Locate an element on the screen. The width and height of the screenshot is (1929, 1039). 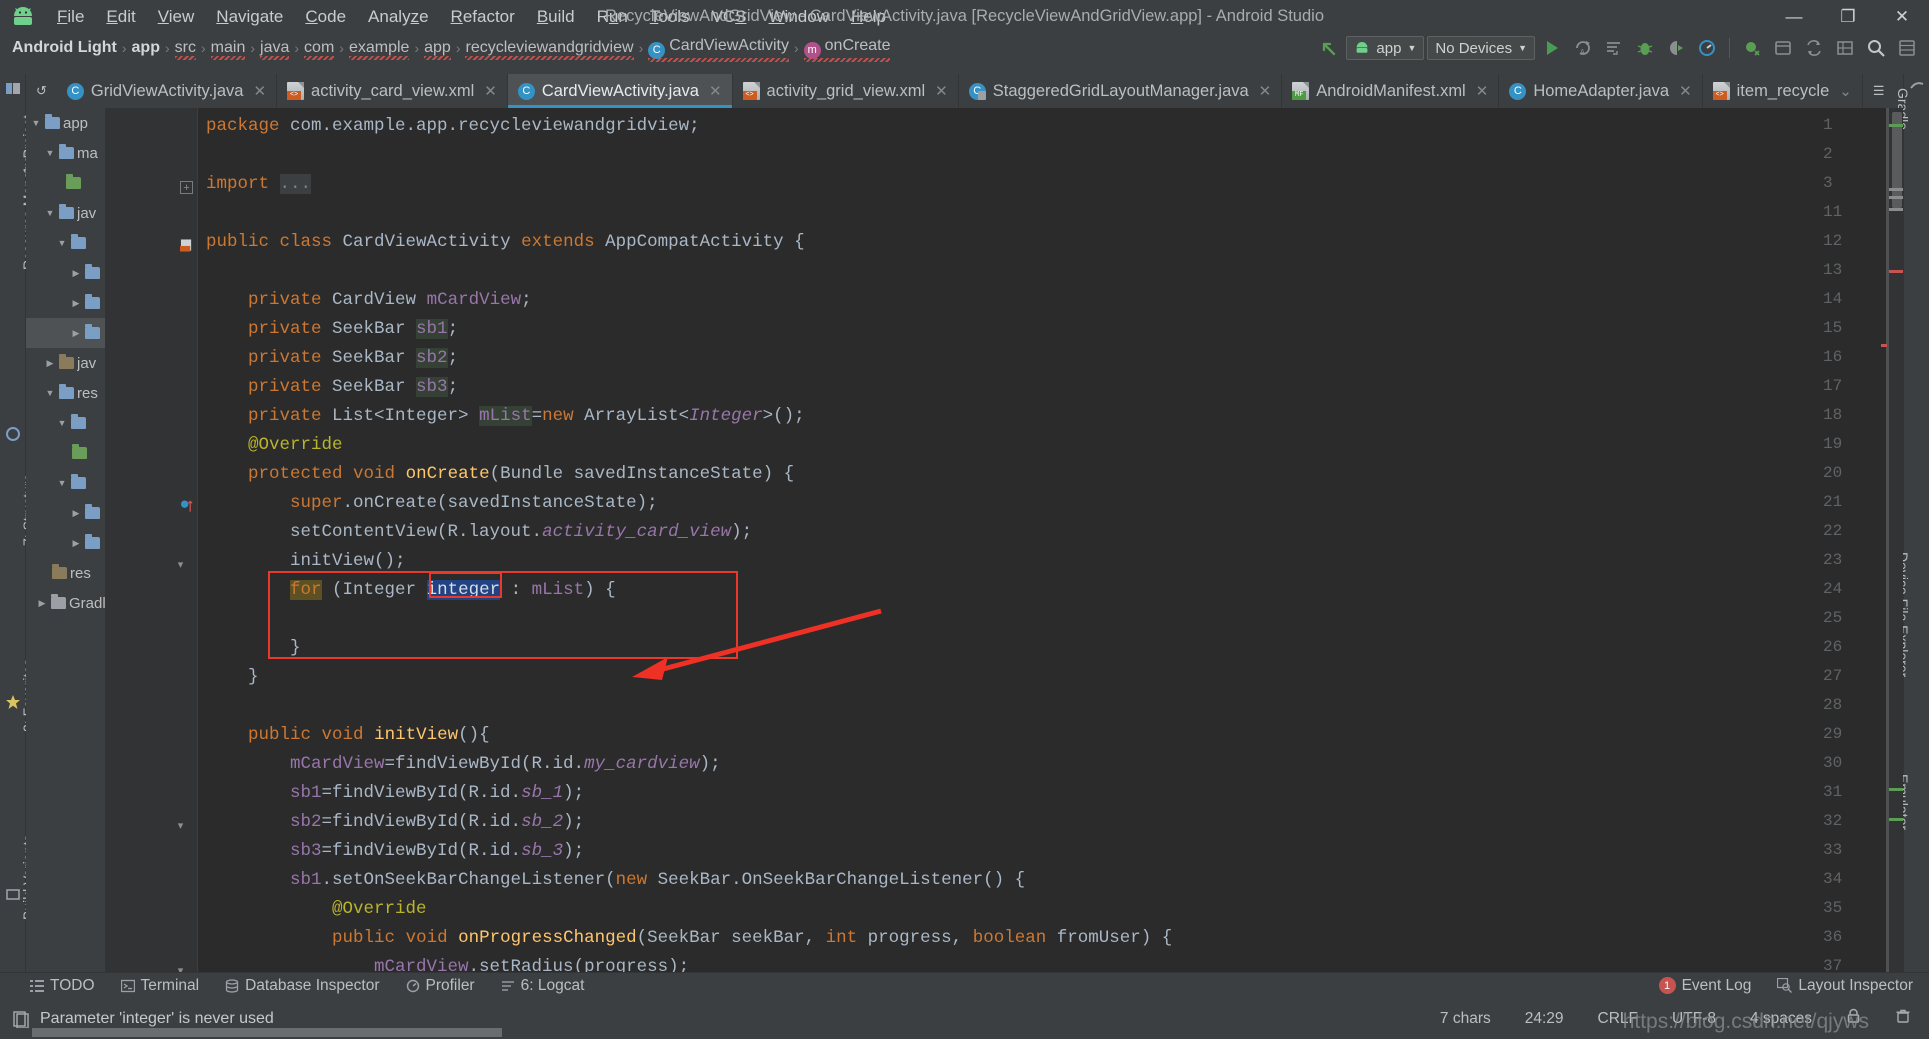
breadcrumb-item-3: main is located at coordinates (227, 49).